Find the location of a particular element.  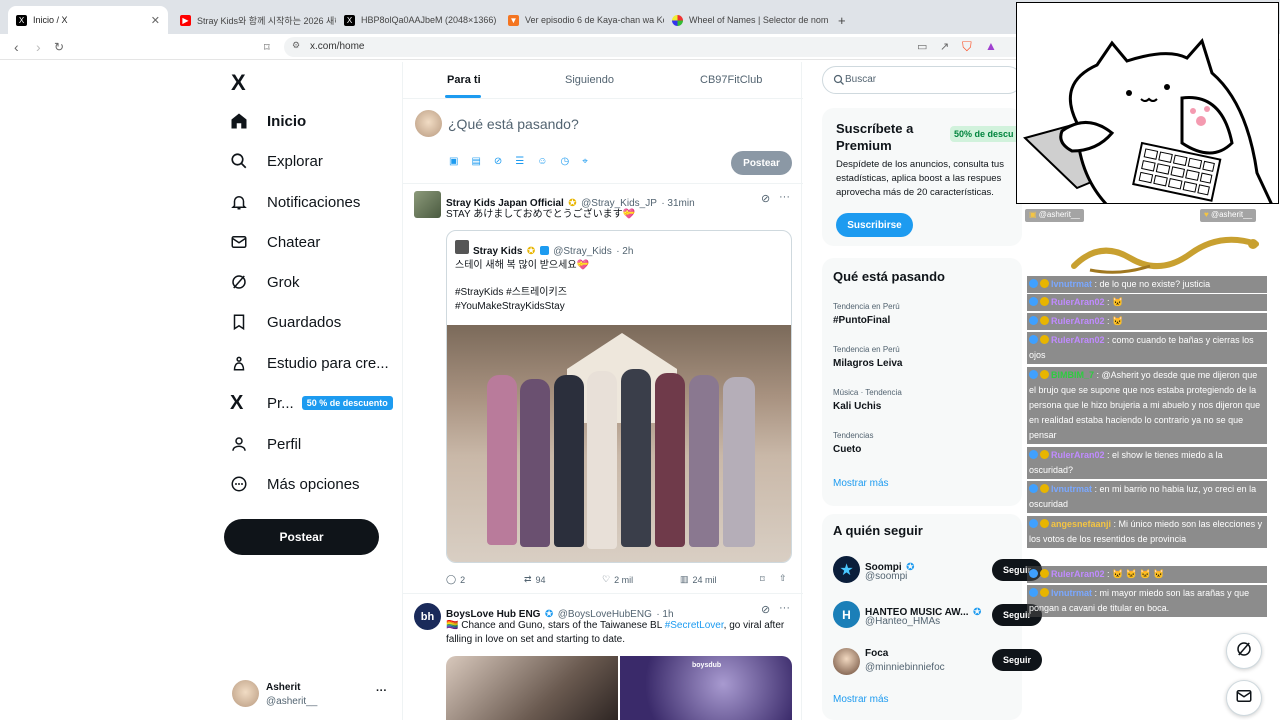

hashtag-link: #SecretLover is located at coordinates (694, 625).